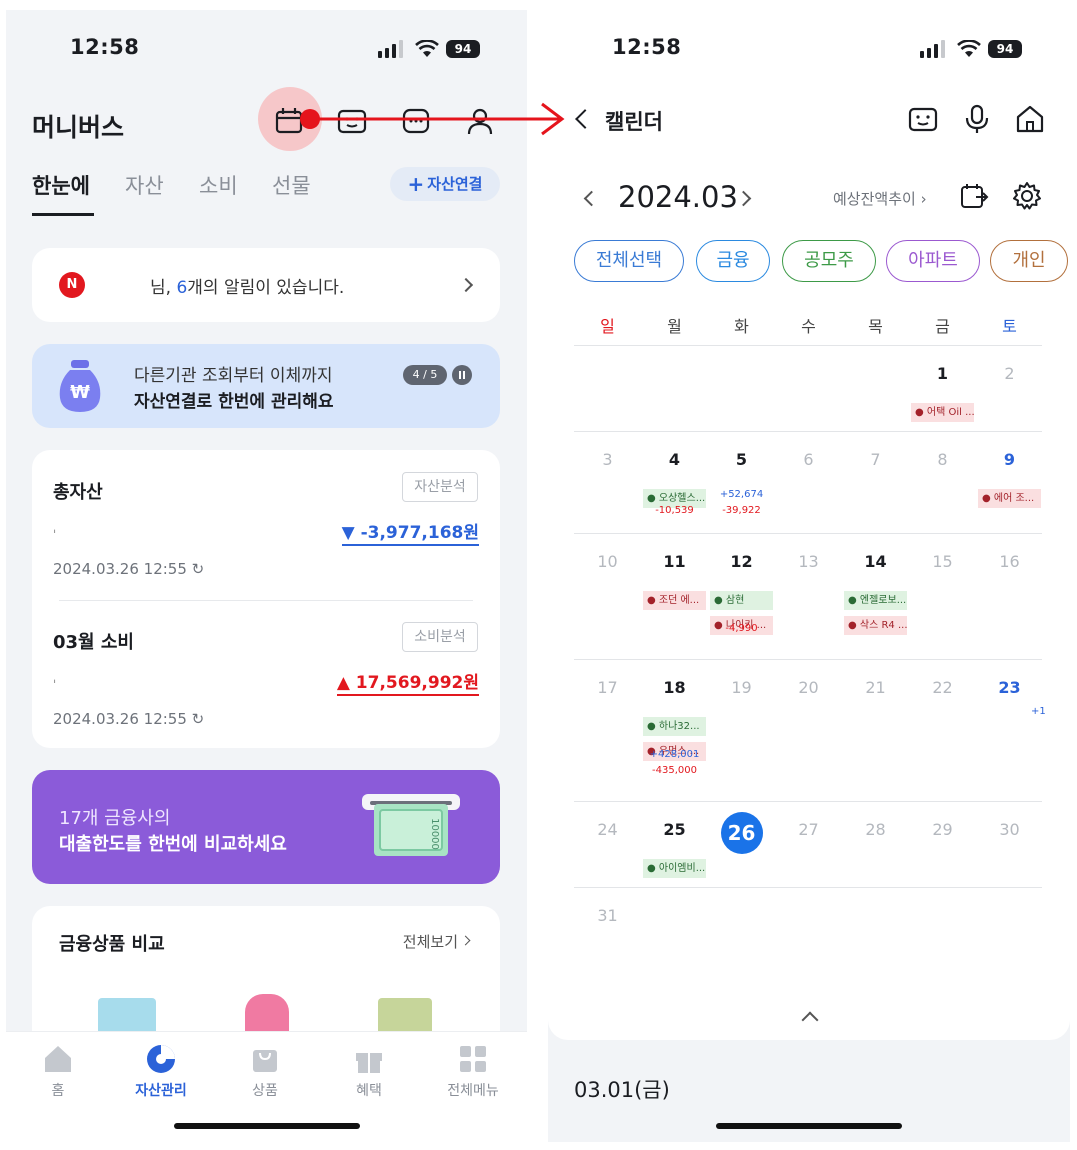  What do you see at coordinates (1027, 196) in the screenshot?
I see `settings-gear-icon` at bounding box center [1027, 196].